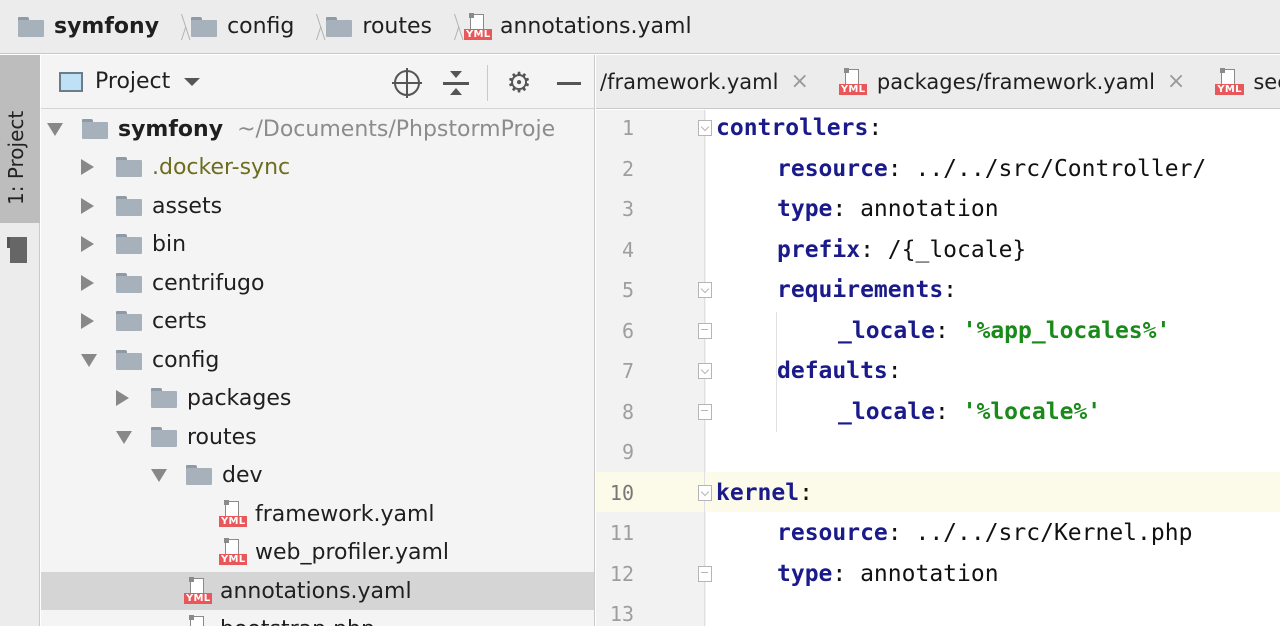 The width and height of the screenshot is (1280, 626). Describe the element at coordinates (352, 552) in the screenshot. I see `tree-item-label: web_profiler.yaml` at that location.